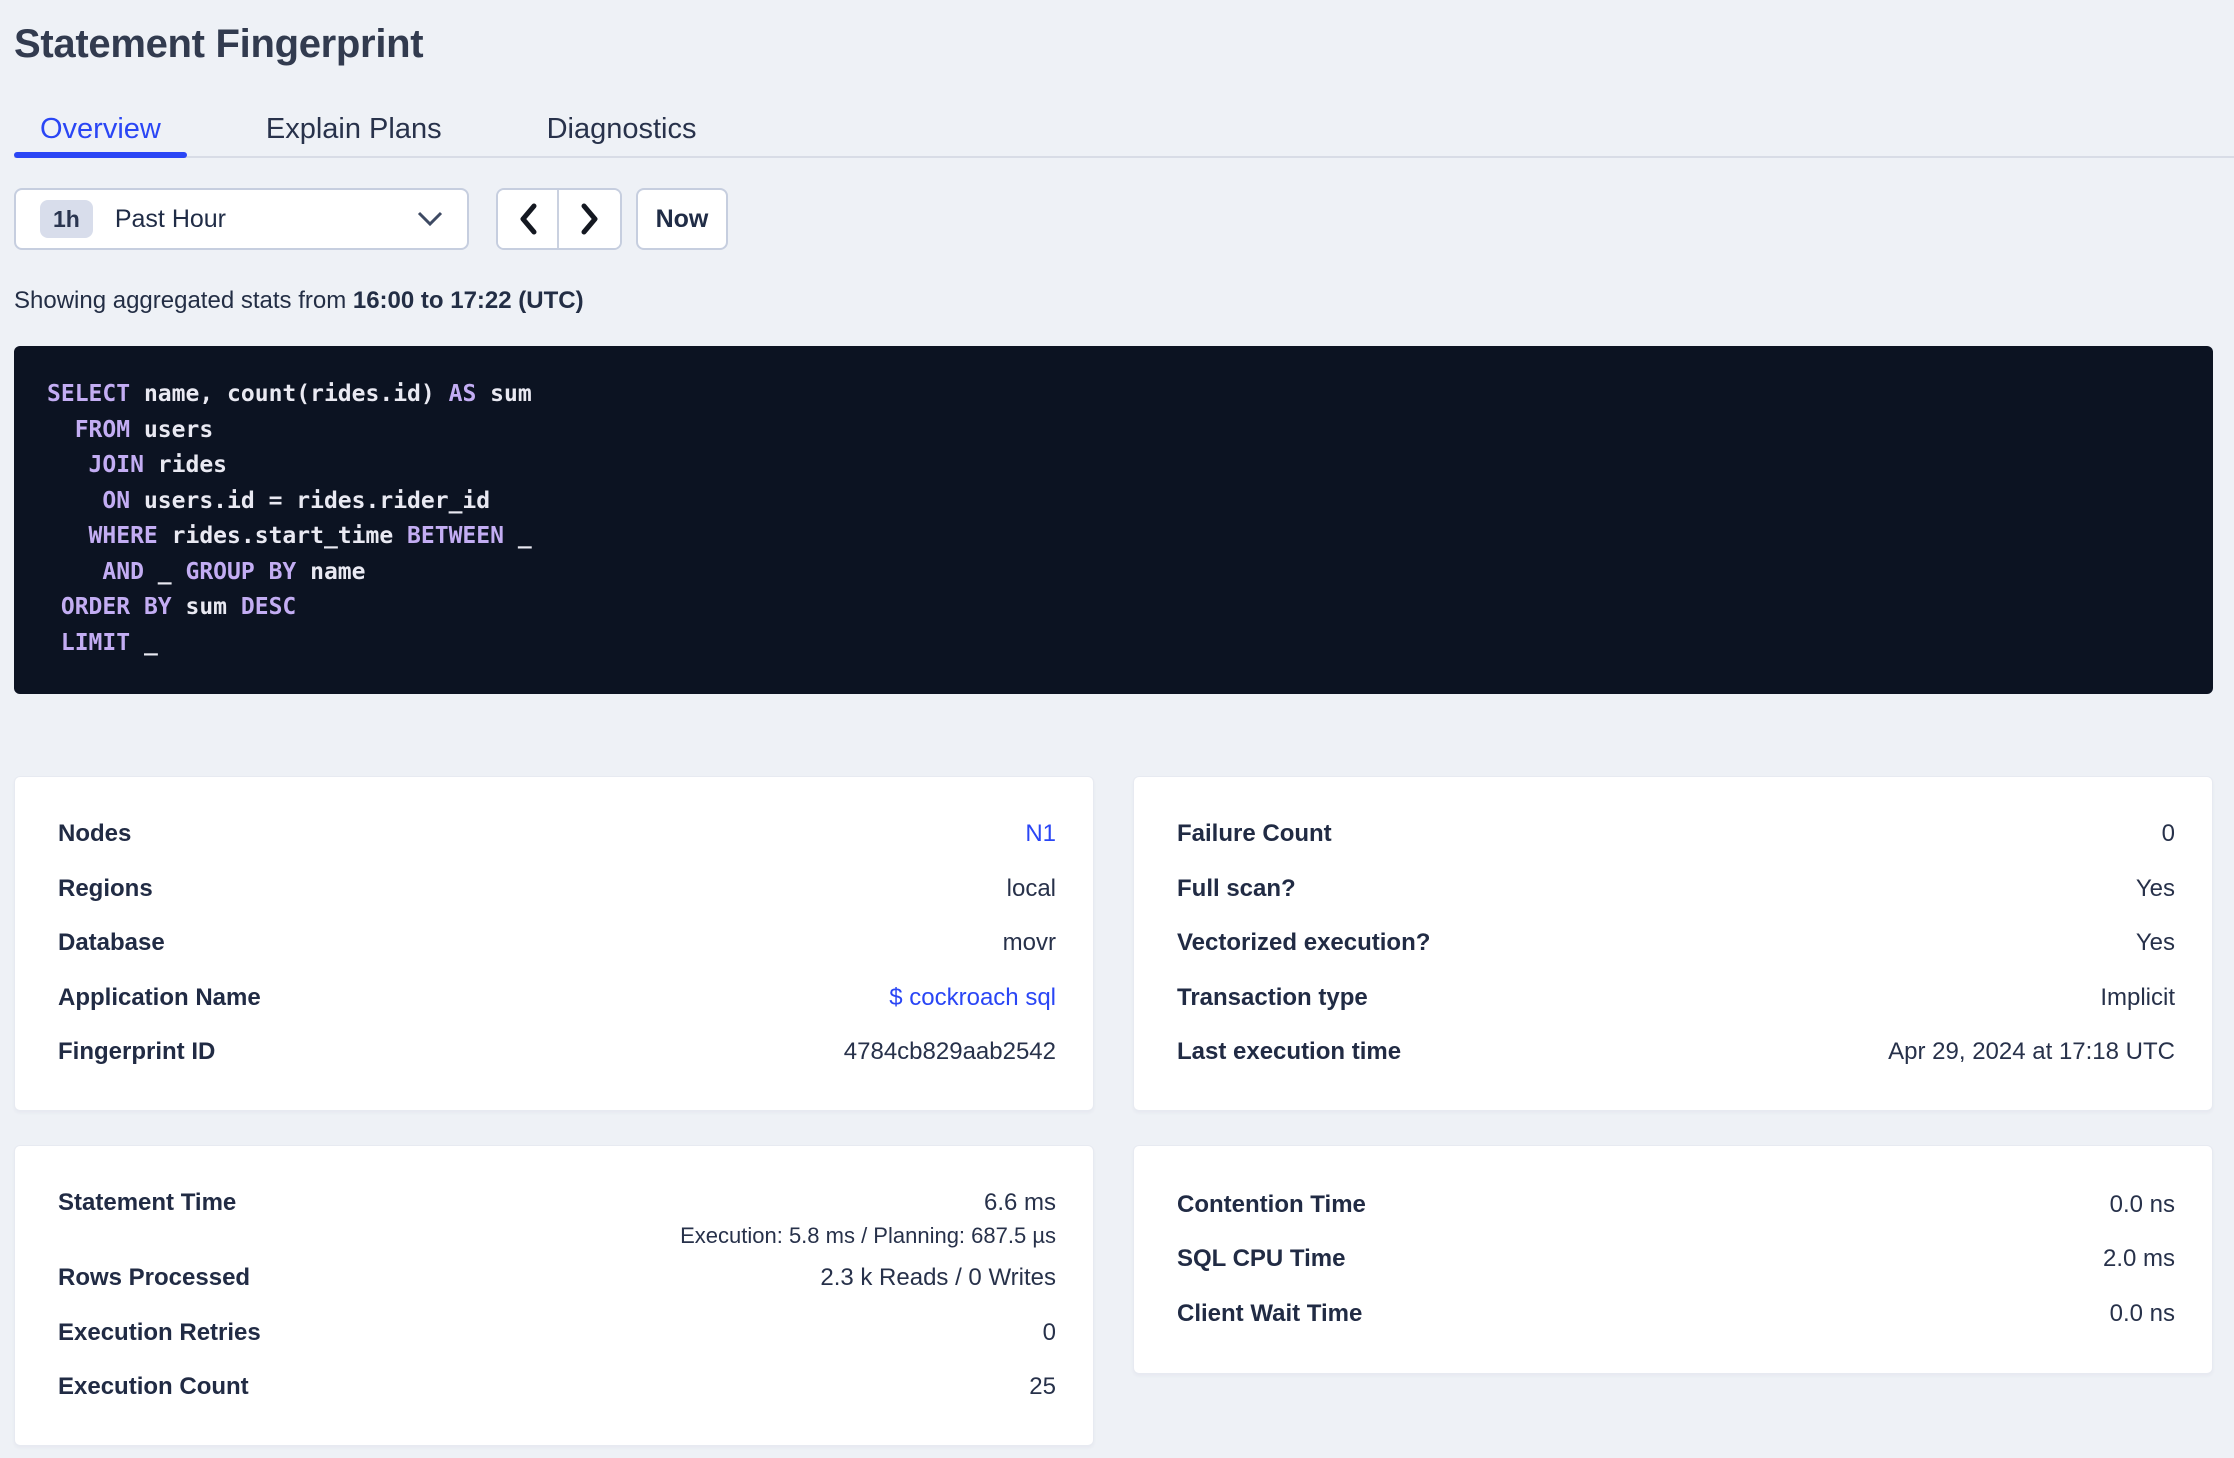 Image resolution: width=2234 pixels, height=1458 pixels. What do you see at coordinates (1676, 1205) in the screenshot?
I see `info-row: Contention Time 0.0 ns` at bounding box center [1676, 1205].